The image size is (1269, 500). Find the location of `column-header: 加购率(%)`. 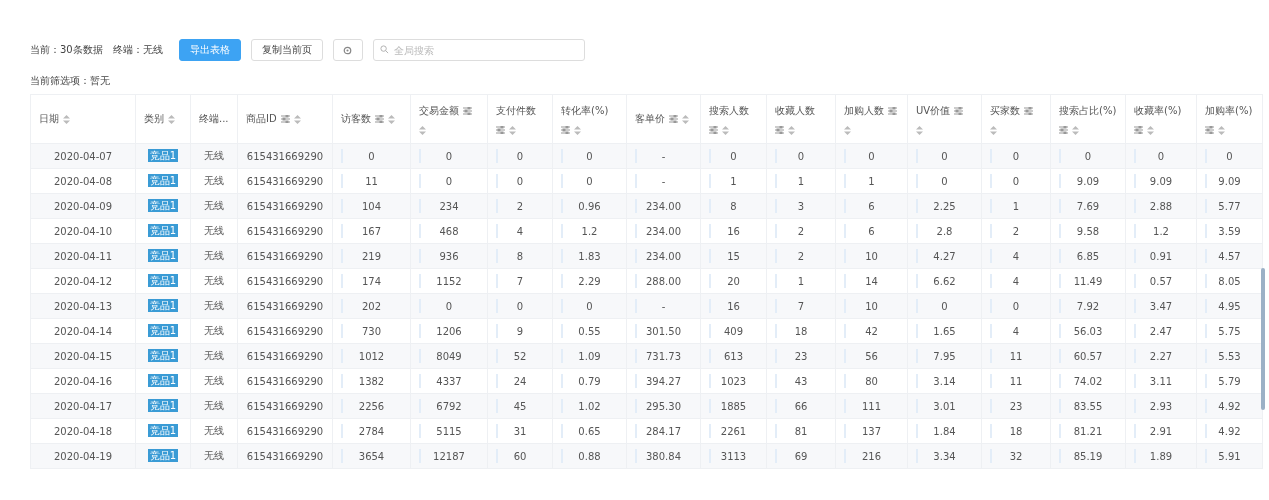

column-header: 加购率(%) is located at coordinates (1229, 110).